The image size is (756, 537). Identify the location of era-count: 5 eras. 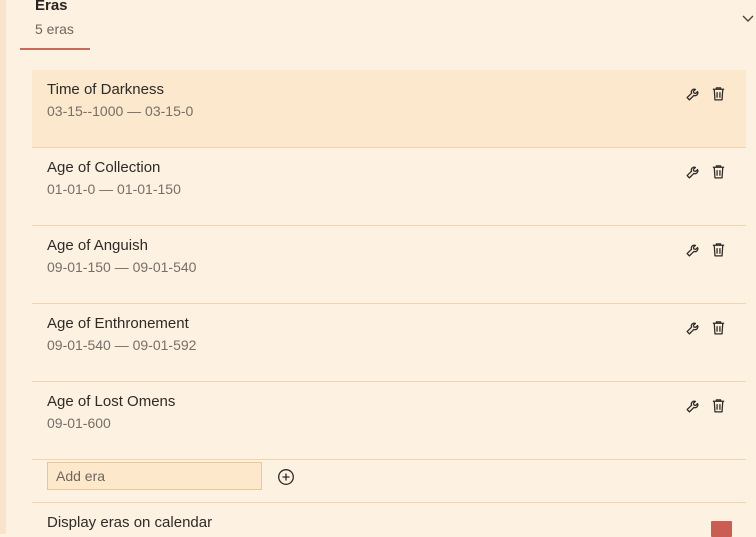
(54, 29).